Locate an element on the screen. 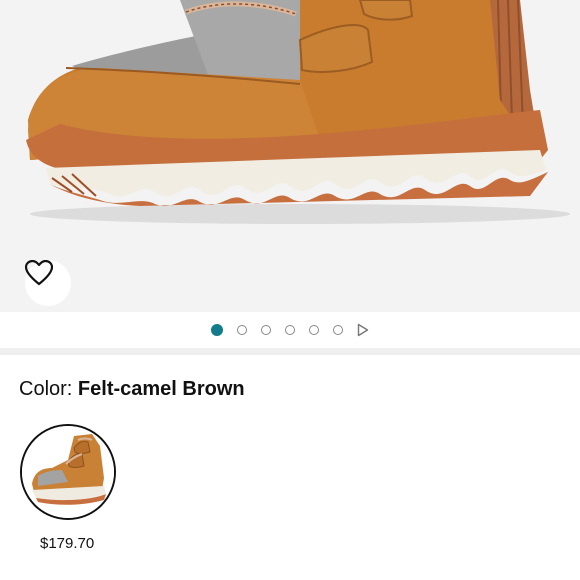 The height and width of the screenshot is (580, 580). color-selection-label: Color: Felt-camel Brown is located at coordinates (132, 389).